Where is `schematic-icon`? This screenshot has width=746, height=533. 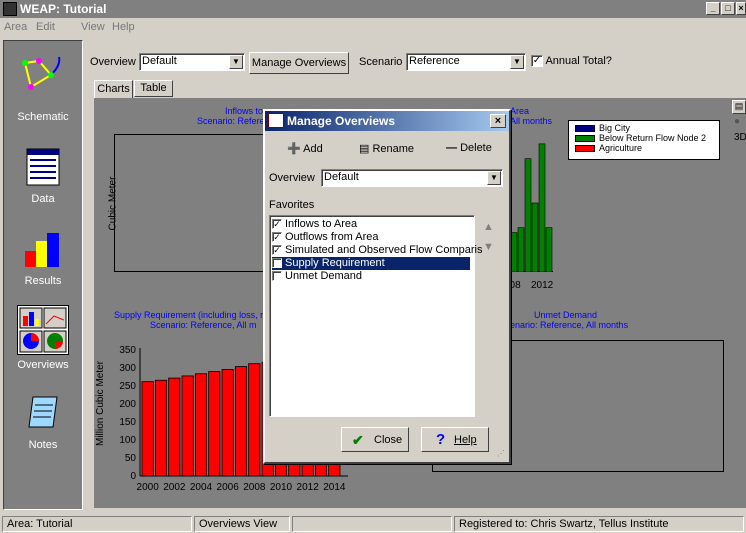 schematic-icon is located at coordinates (43, 75).